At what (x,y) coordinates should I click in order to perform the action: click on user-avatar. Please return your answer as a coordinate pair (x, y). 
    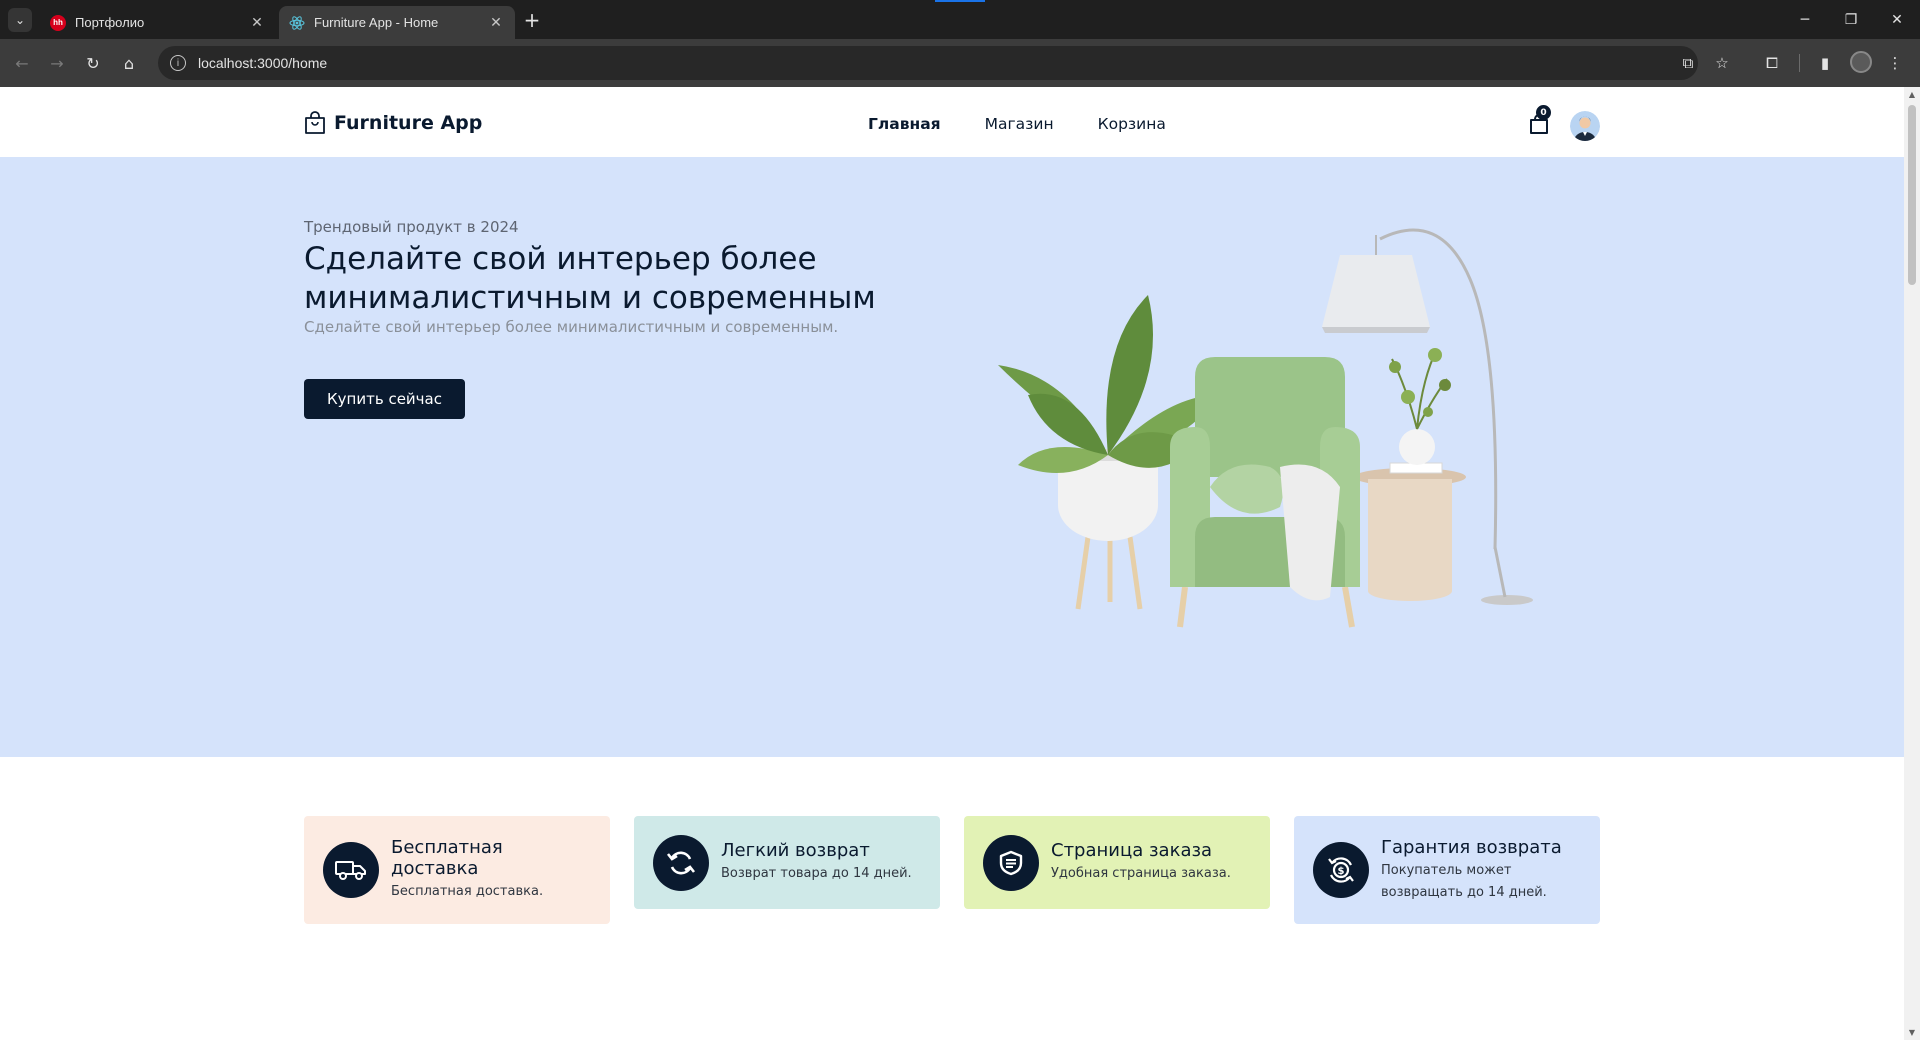
    Looking at the image, I should click on (1585, 126).